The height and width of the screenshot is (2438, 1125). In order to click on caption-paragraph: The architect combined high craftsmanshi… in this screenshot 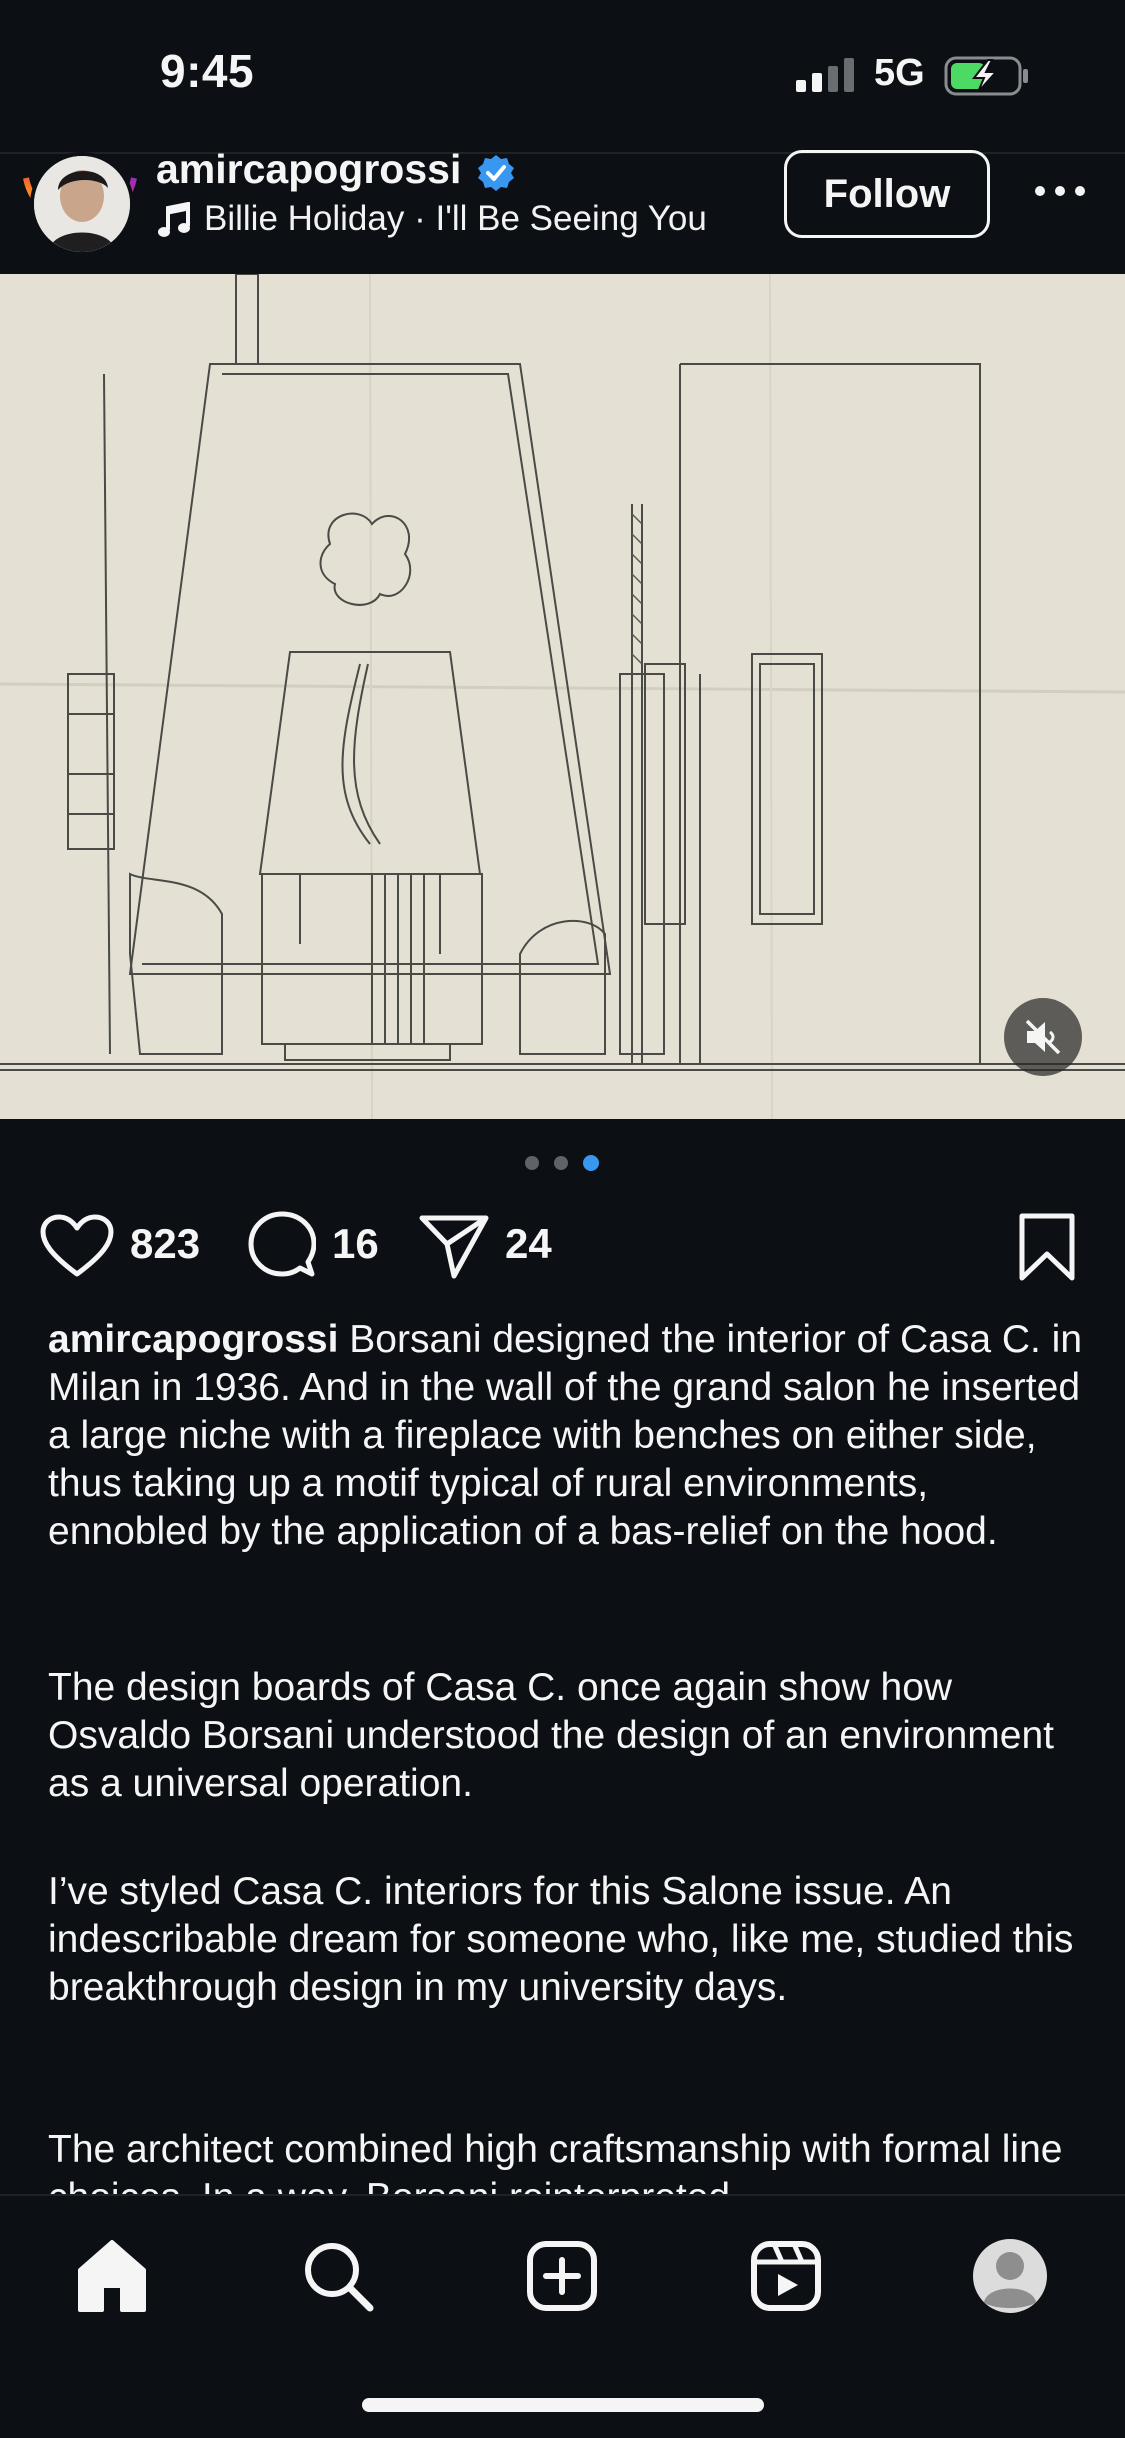, I will do `click(555, 2162)`.